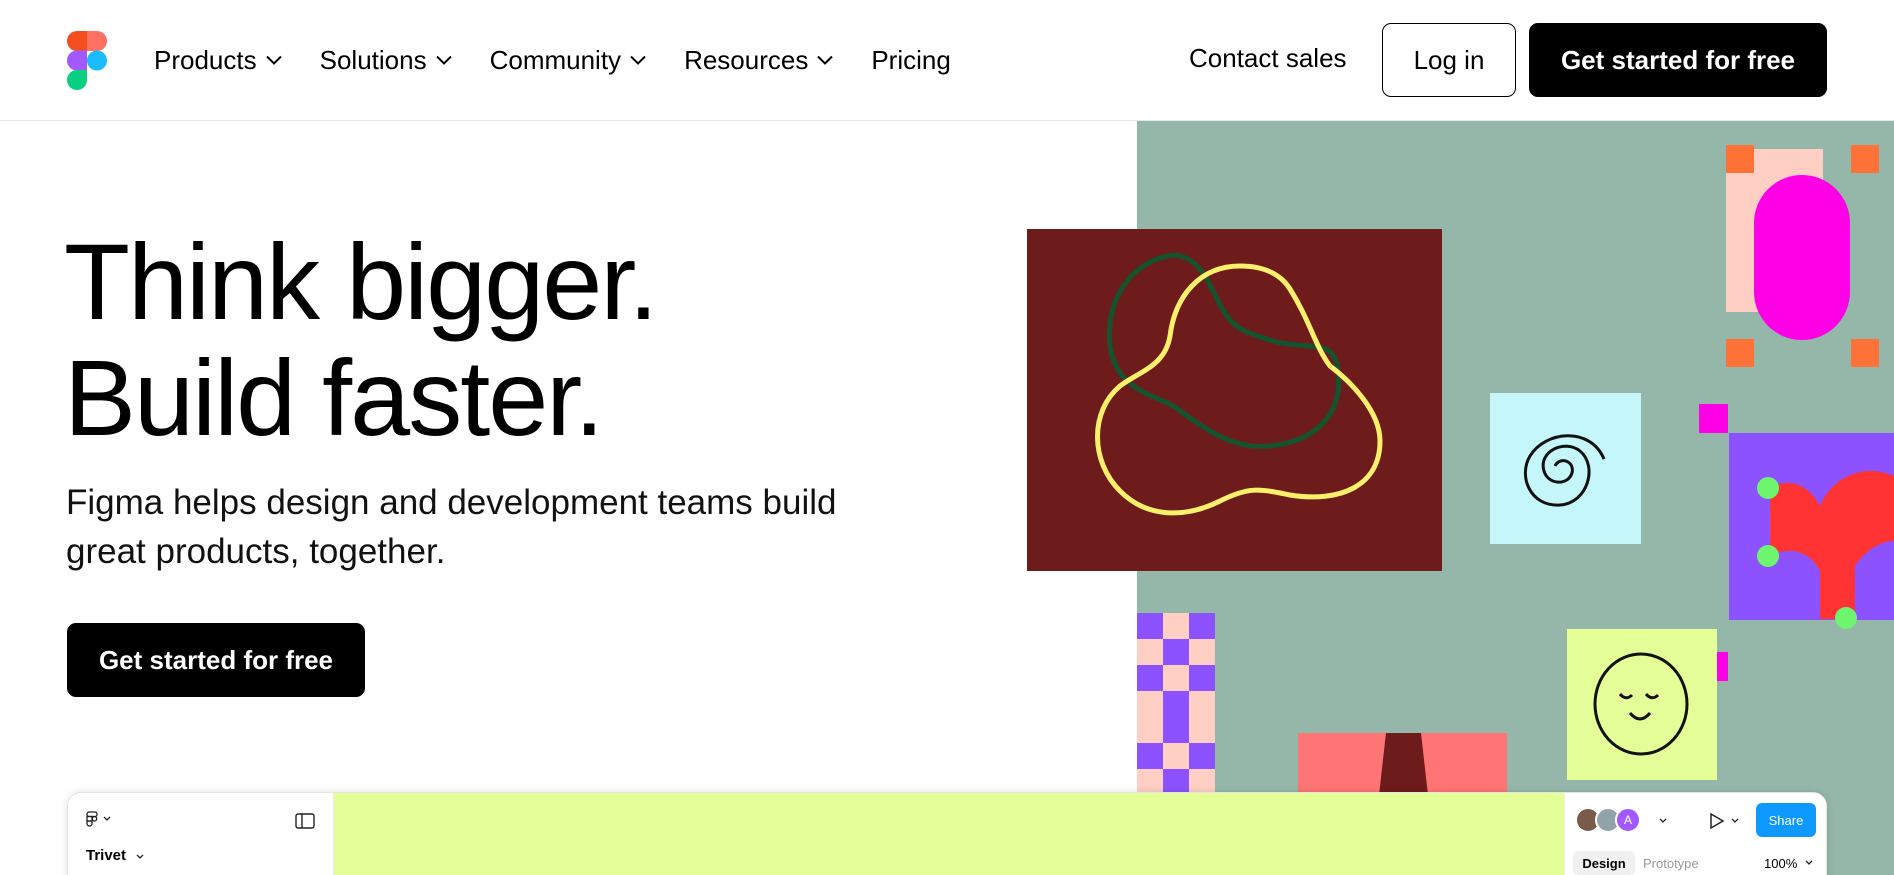 The height and width of the screenshot is (875, 1894). What do you see at coordinates (106, 855) in the screenshot?
I see `file-name-label: Trivet` at bounding box center [106, 855].